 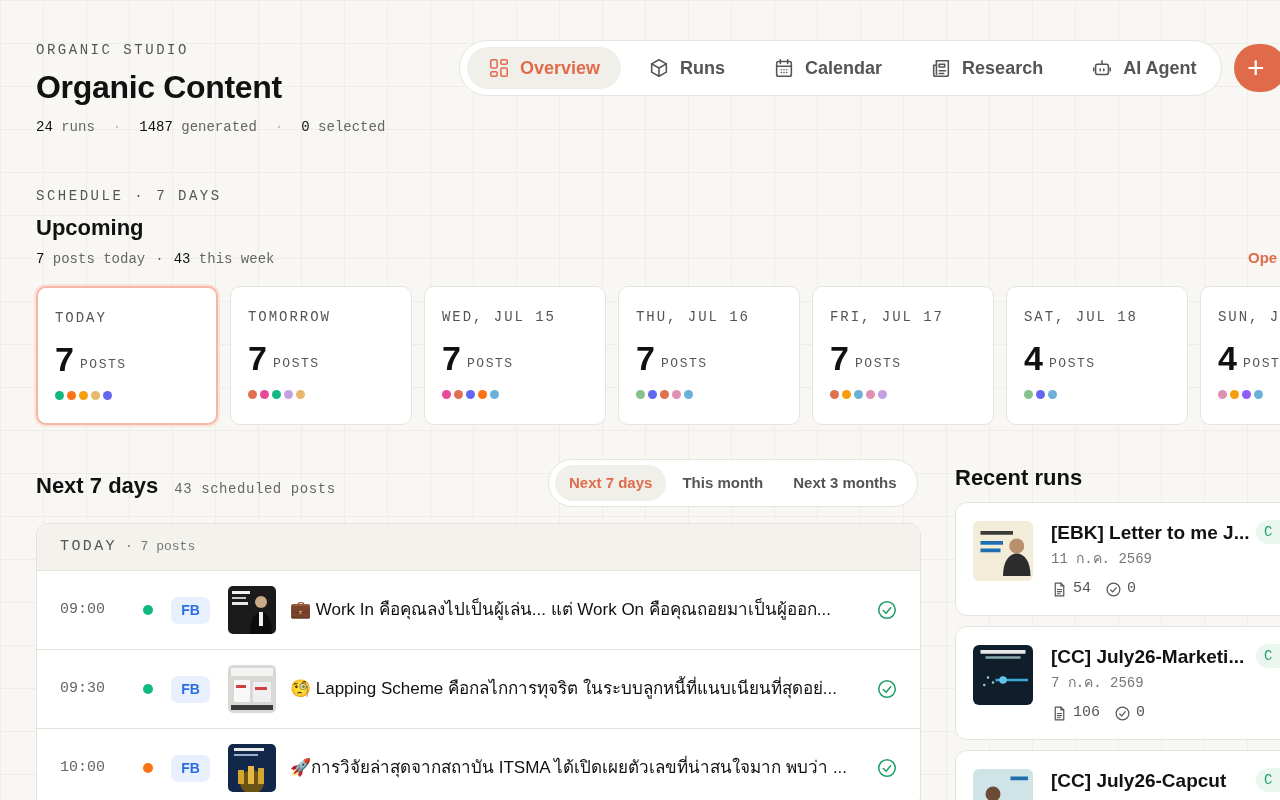 I want to click on day-card: SAT, JUL 18 4 POSTS, so click(x=1097, y=355).